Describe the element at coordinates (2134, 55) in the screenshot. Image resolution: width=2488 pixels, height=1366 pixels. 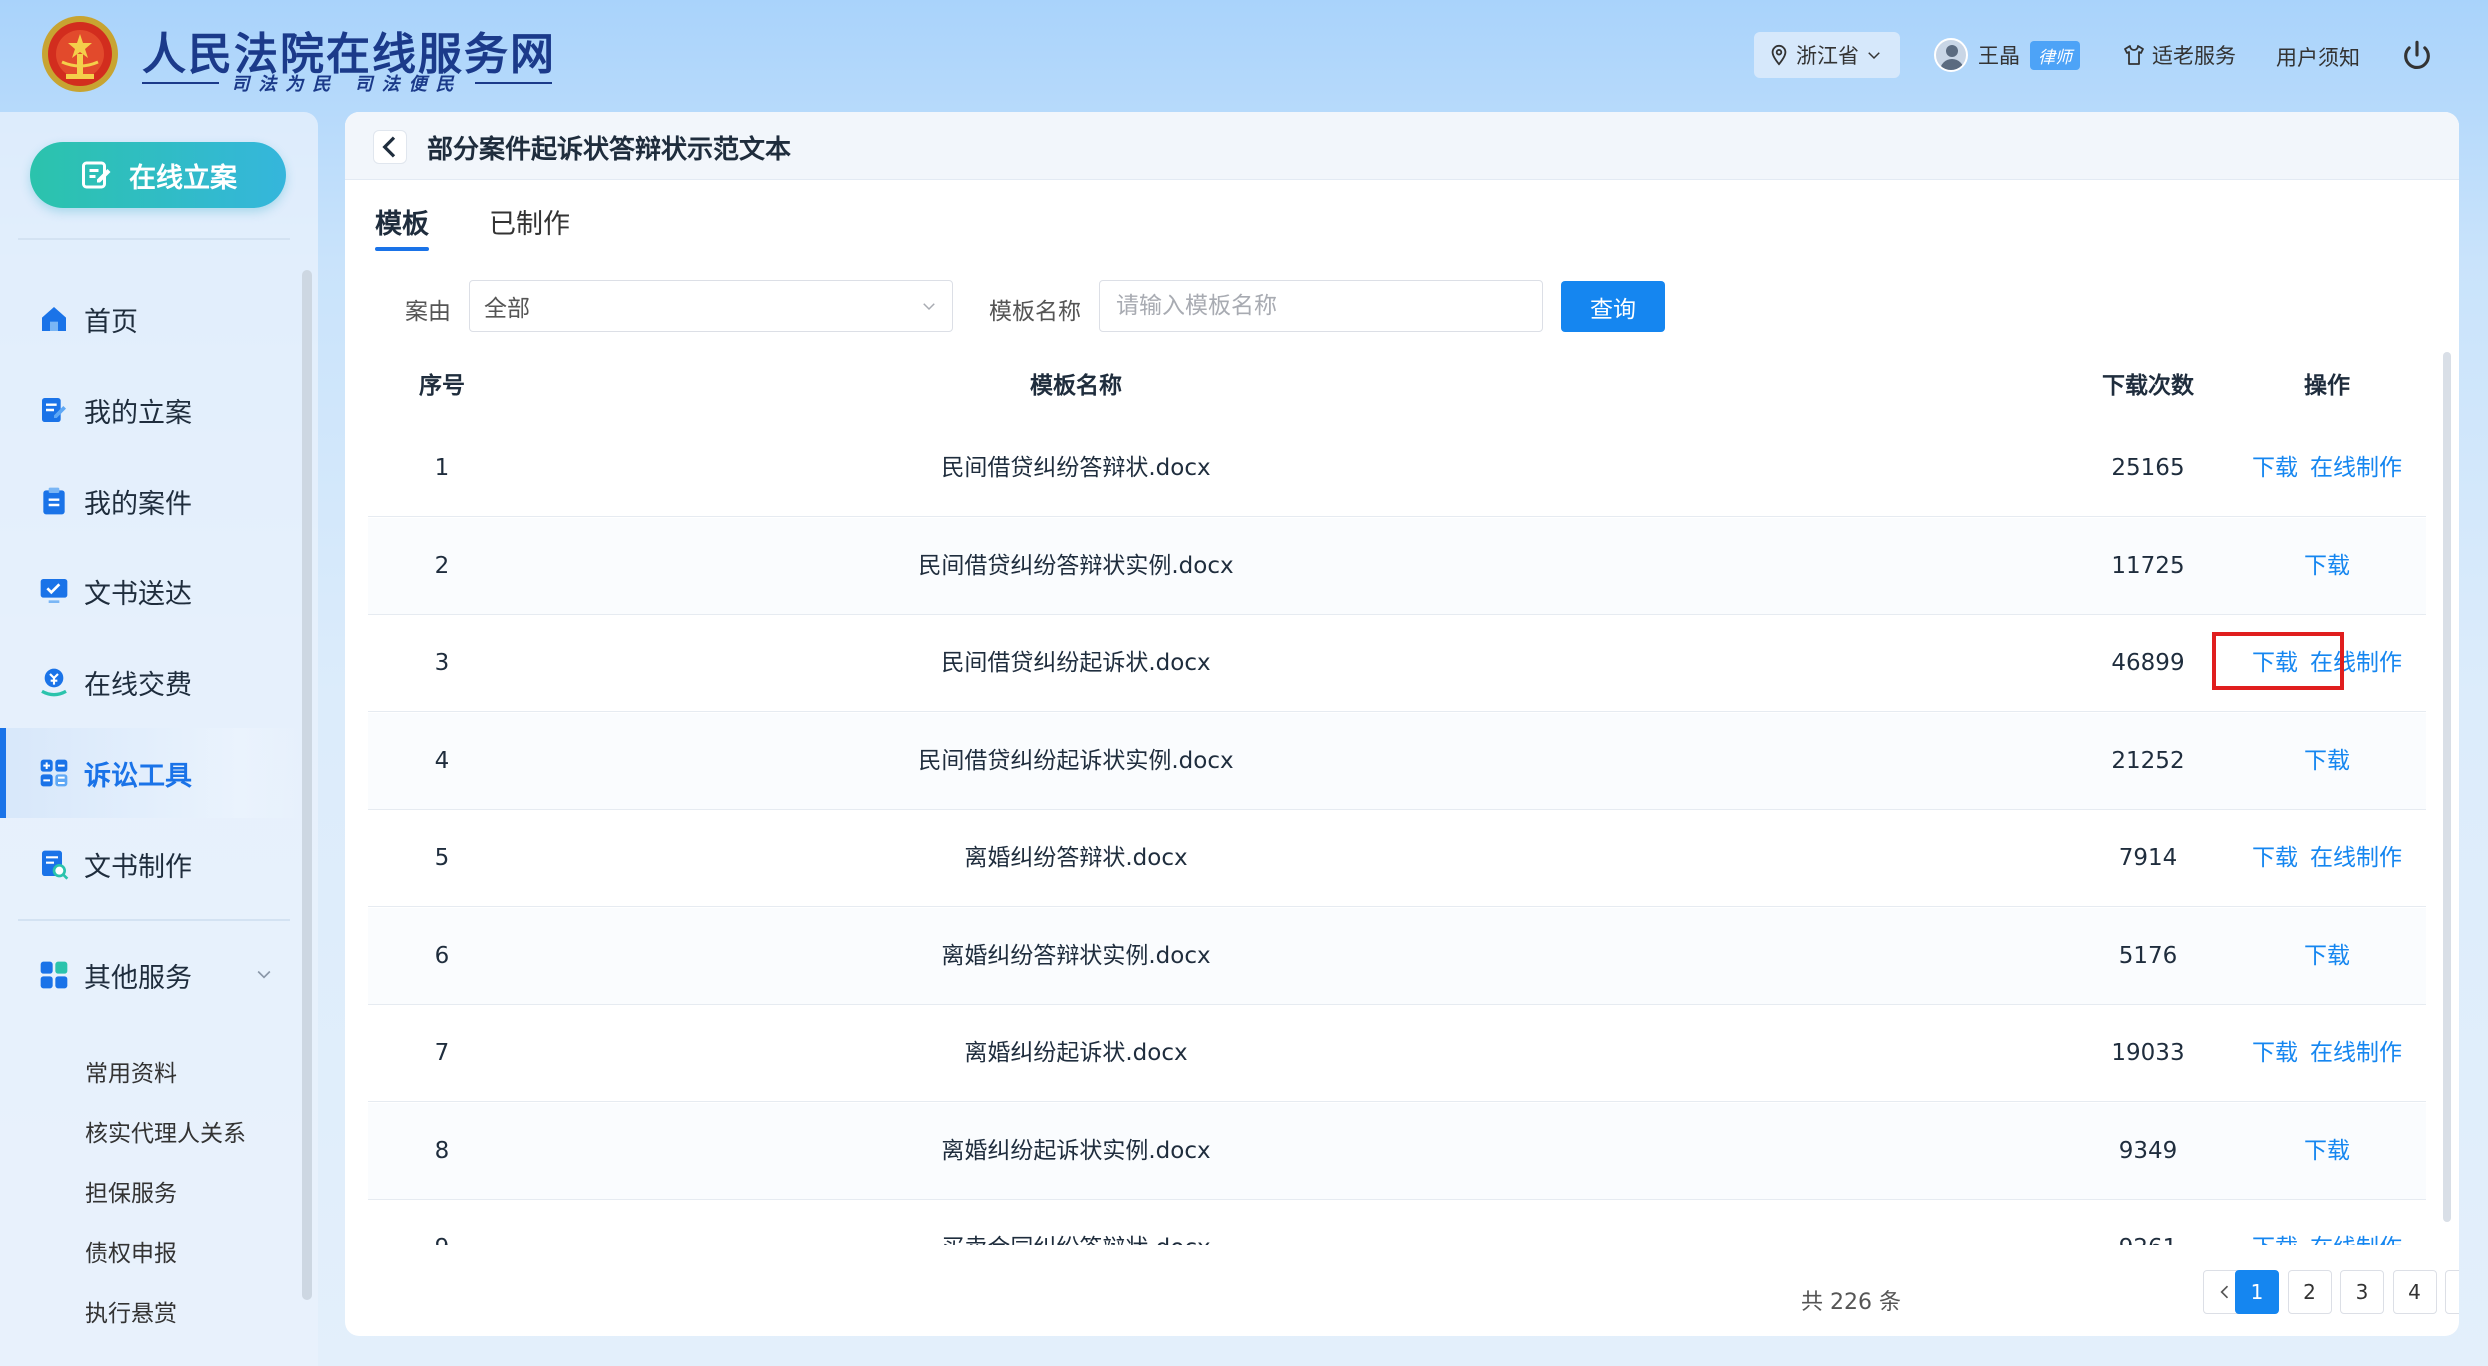
I see `shirt-icon` at that location.